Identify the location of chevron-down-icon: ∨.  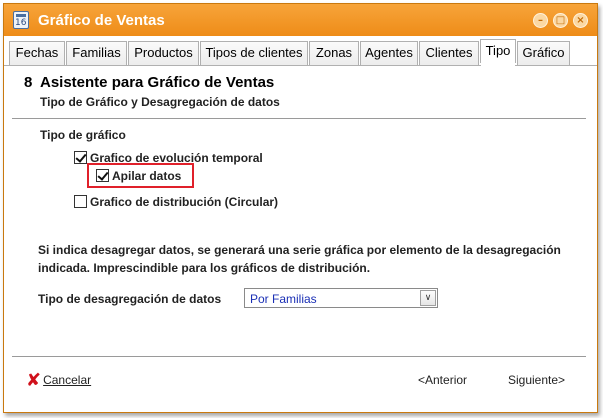
(428, 298).